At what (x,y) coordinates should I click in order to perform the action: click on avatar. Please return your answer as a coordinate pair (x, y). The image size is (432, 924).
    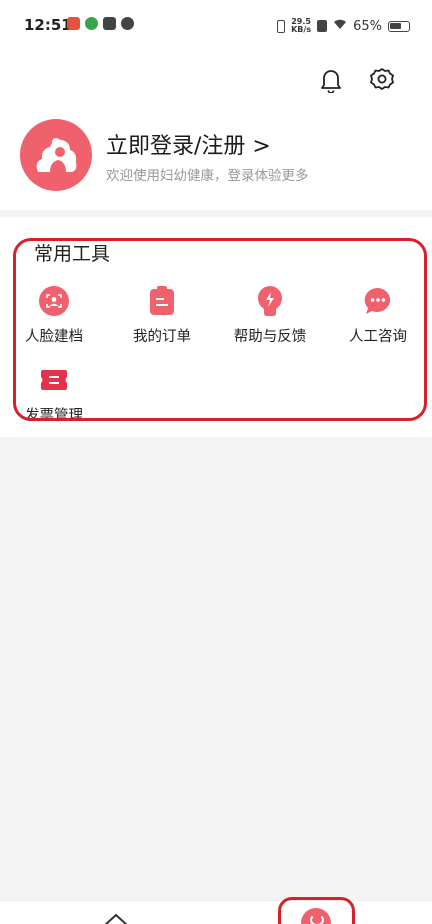
    Looking at the image, I should click on (56, 155).